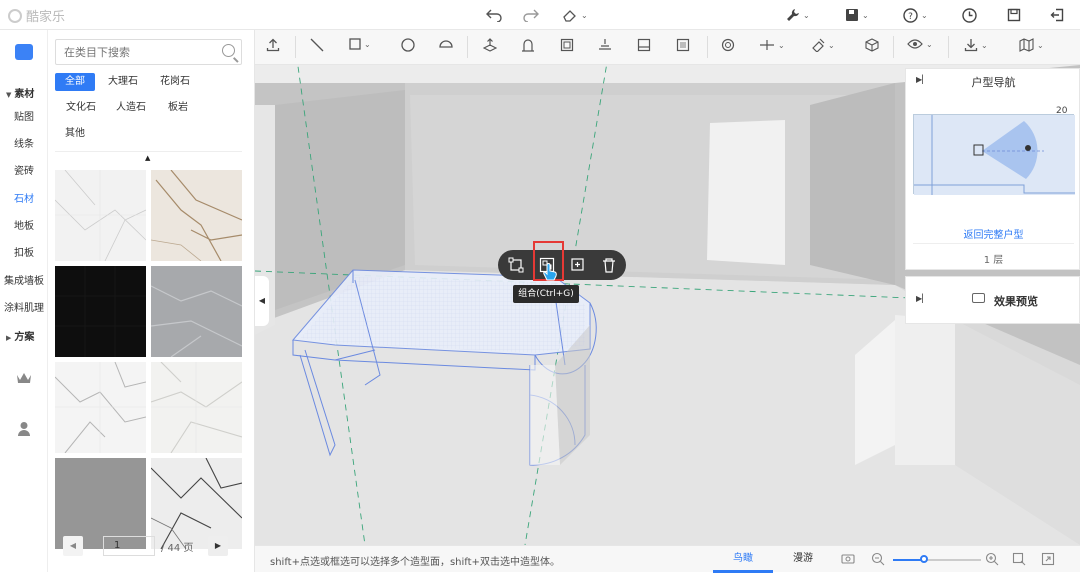 This screenshot has width=1080, height=573. Describe the element at coordinates (494, 15) in the screenshot. I see `undo-icon` at that location.